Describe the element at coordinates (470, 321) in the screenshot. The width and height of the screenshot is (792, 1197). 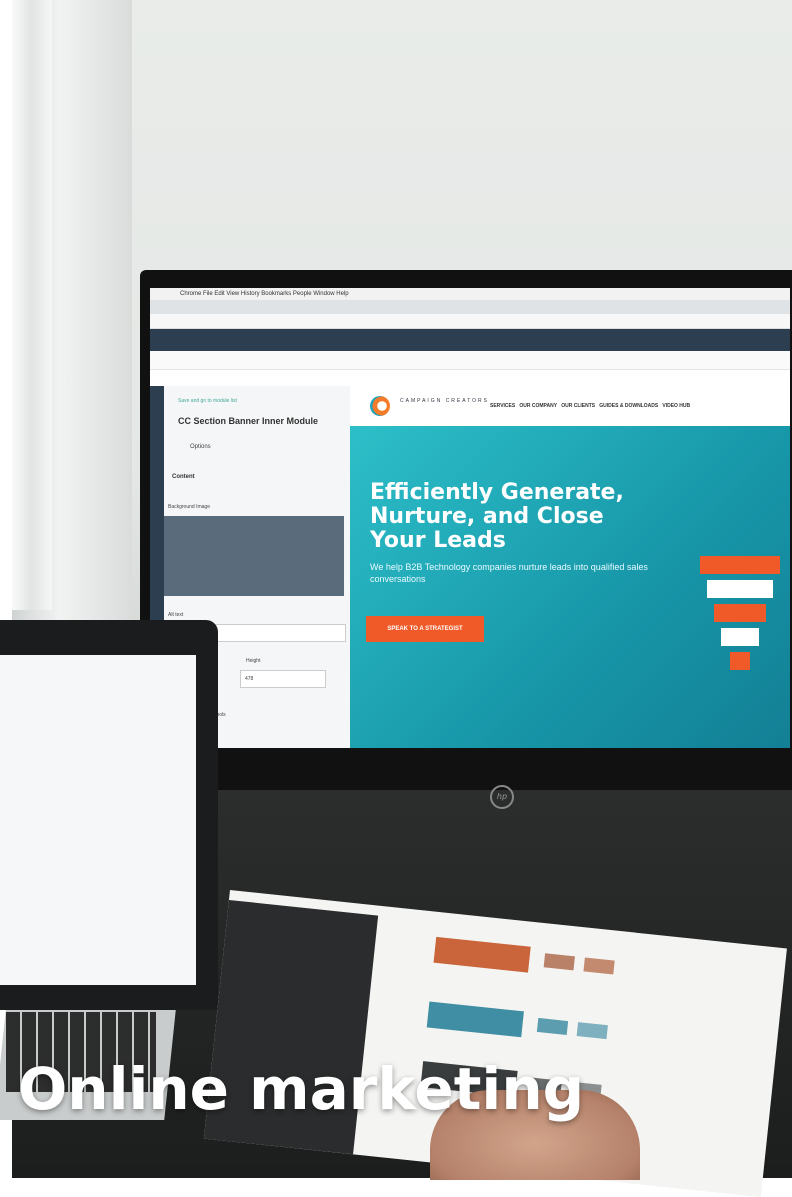
I see `browser-urlbar` at that location.